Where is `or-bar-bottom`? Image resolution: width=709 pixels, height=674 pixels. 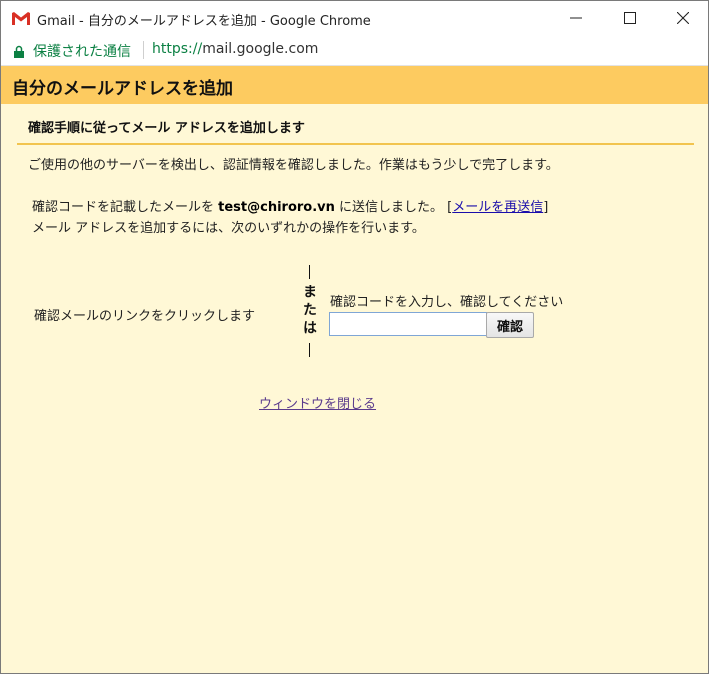 or-bar-bottom is located at coordinates (309, 350).